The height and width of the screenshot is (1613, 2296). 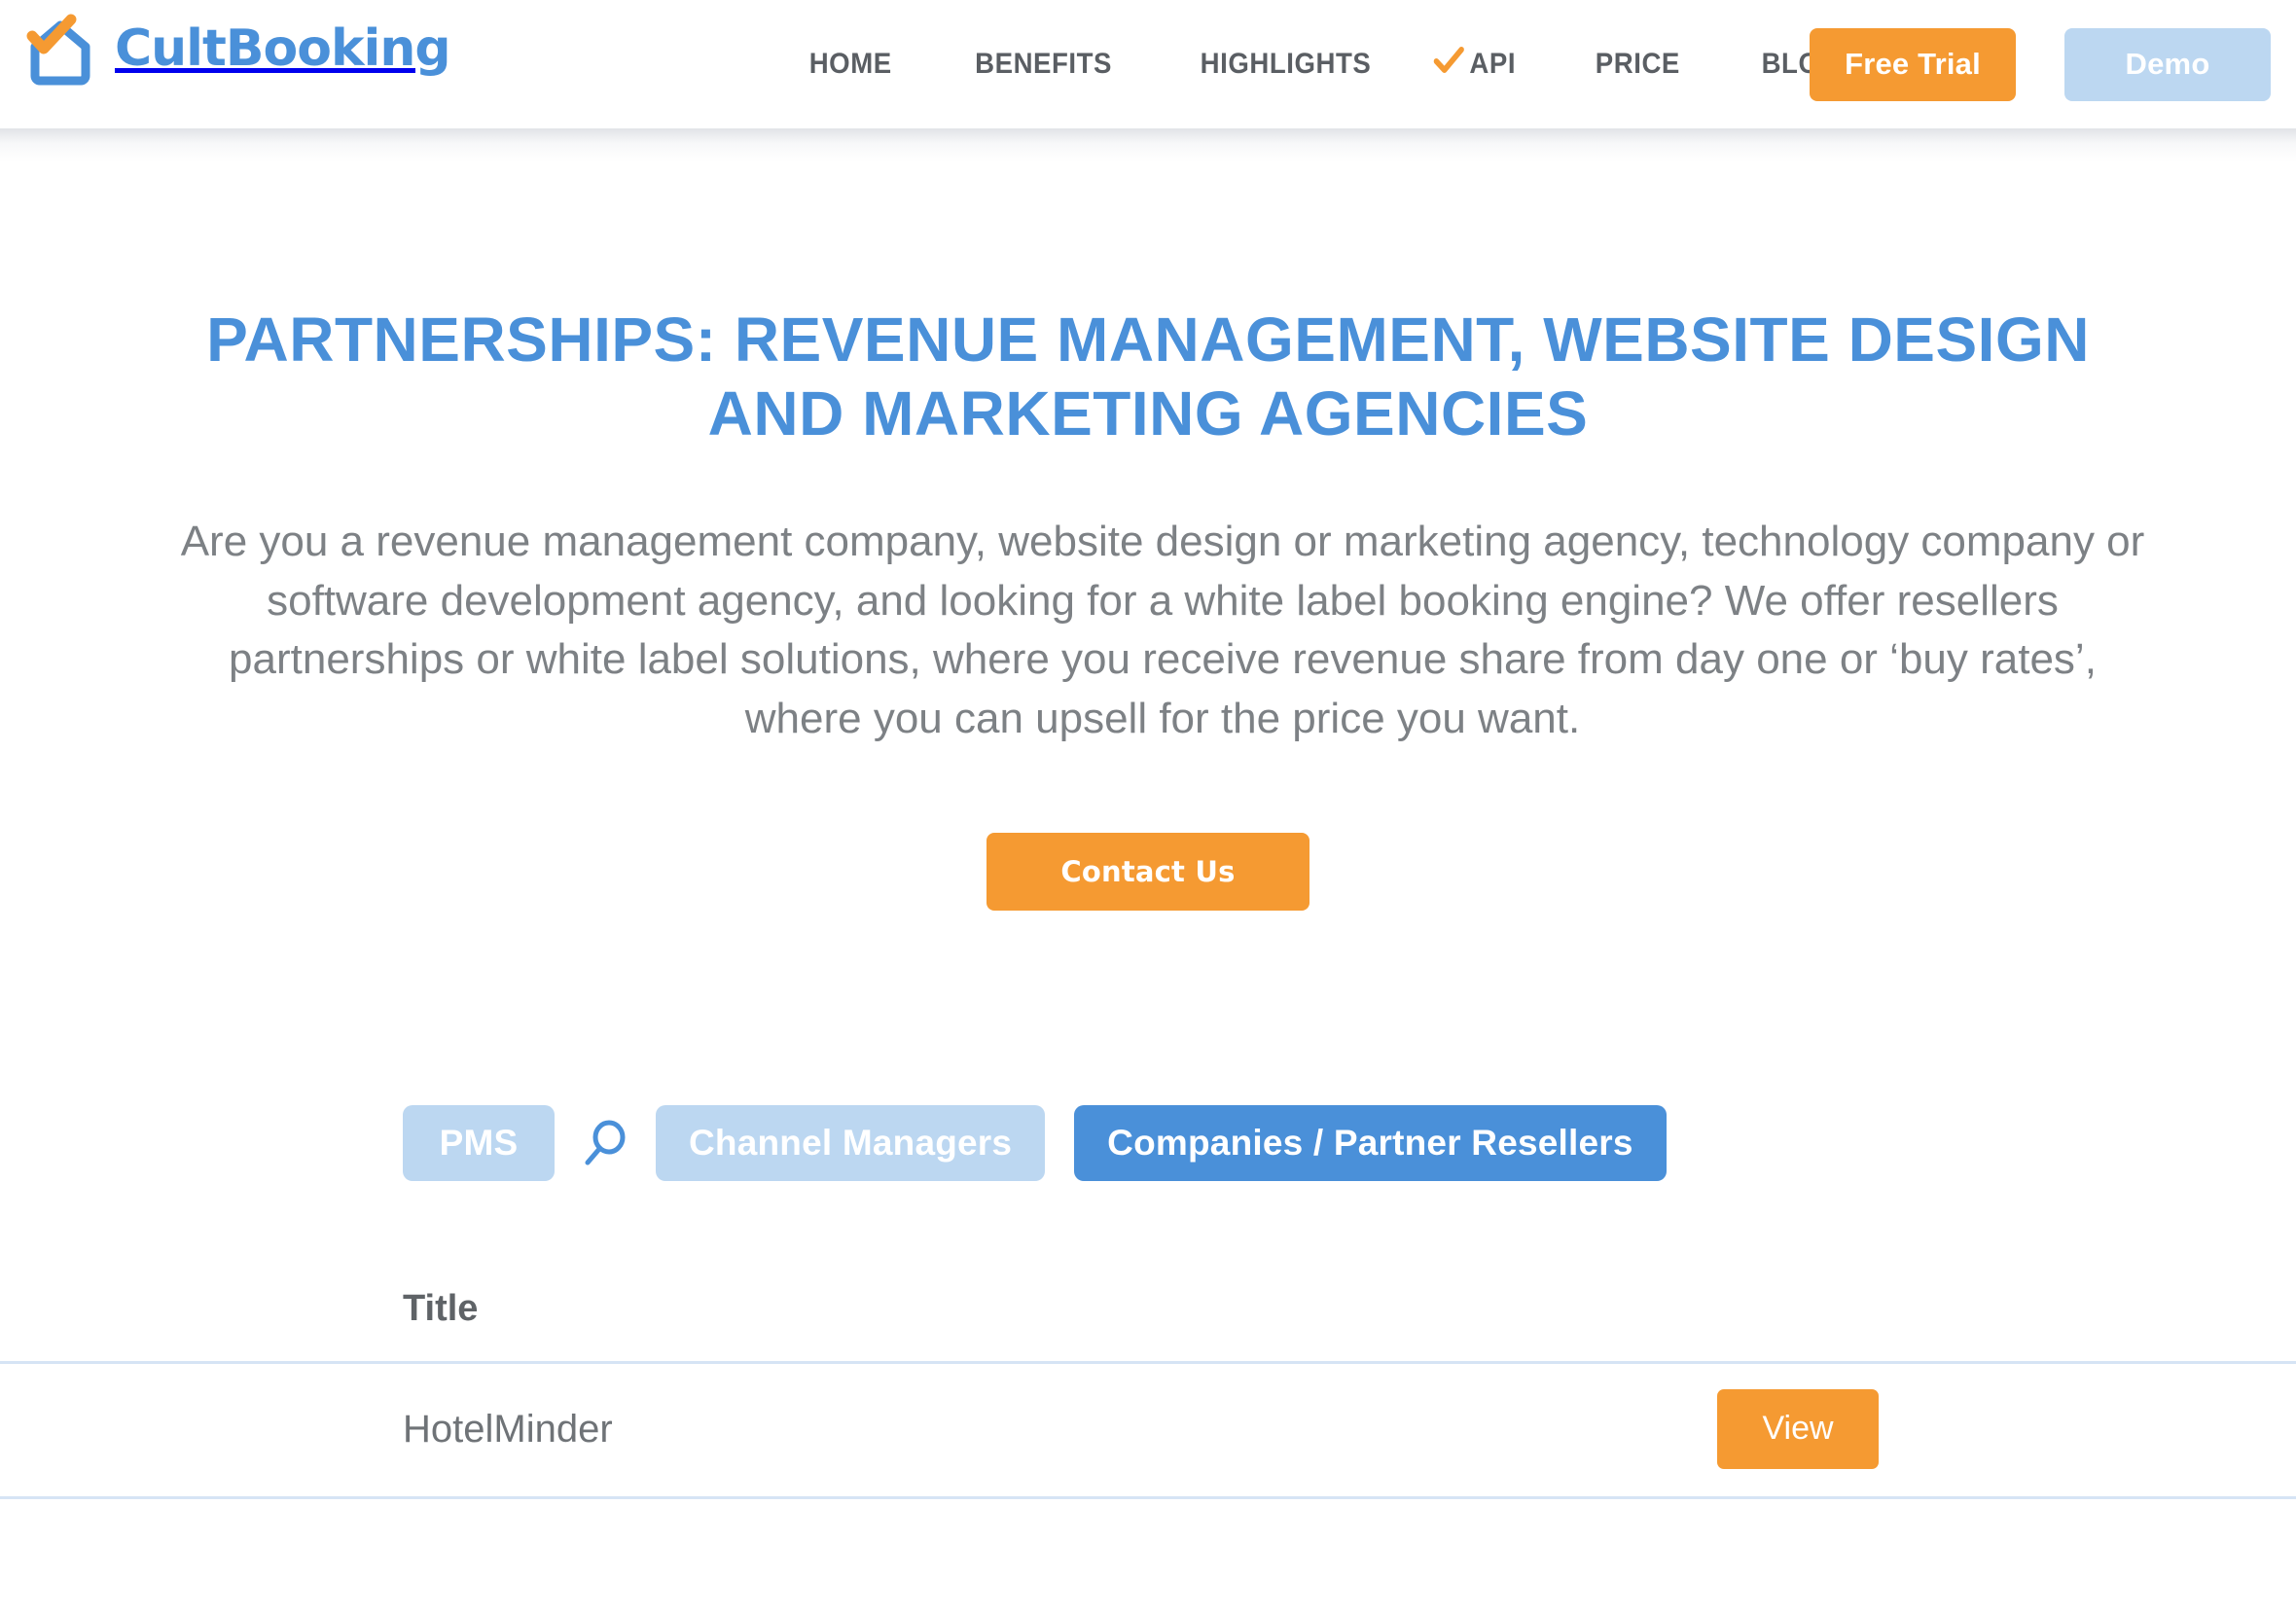 I want to click on cta-row: Contact Us, so click(x=1148, y=871).